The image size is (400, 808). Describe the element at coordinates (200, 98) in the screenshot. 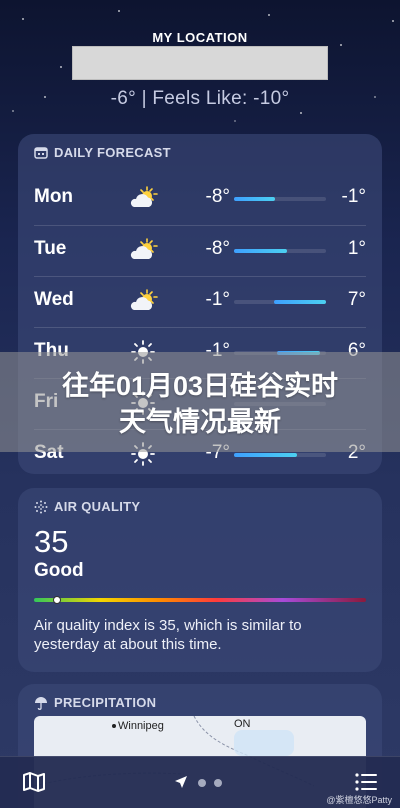

I see `current-temperature: -6° | Feels Like: -10°` at that location.